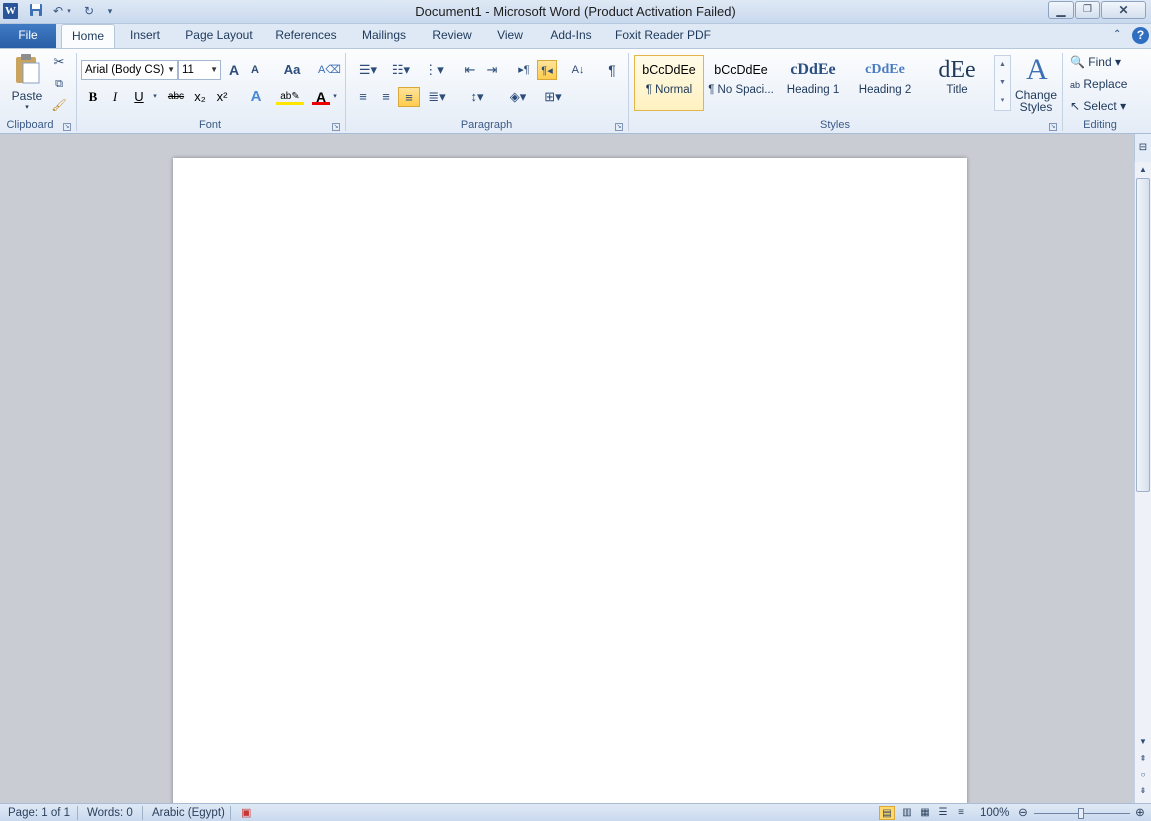 The width and height of the screenshot is (1151, 821). I want to click on status-separator, so click(77, 813).